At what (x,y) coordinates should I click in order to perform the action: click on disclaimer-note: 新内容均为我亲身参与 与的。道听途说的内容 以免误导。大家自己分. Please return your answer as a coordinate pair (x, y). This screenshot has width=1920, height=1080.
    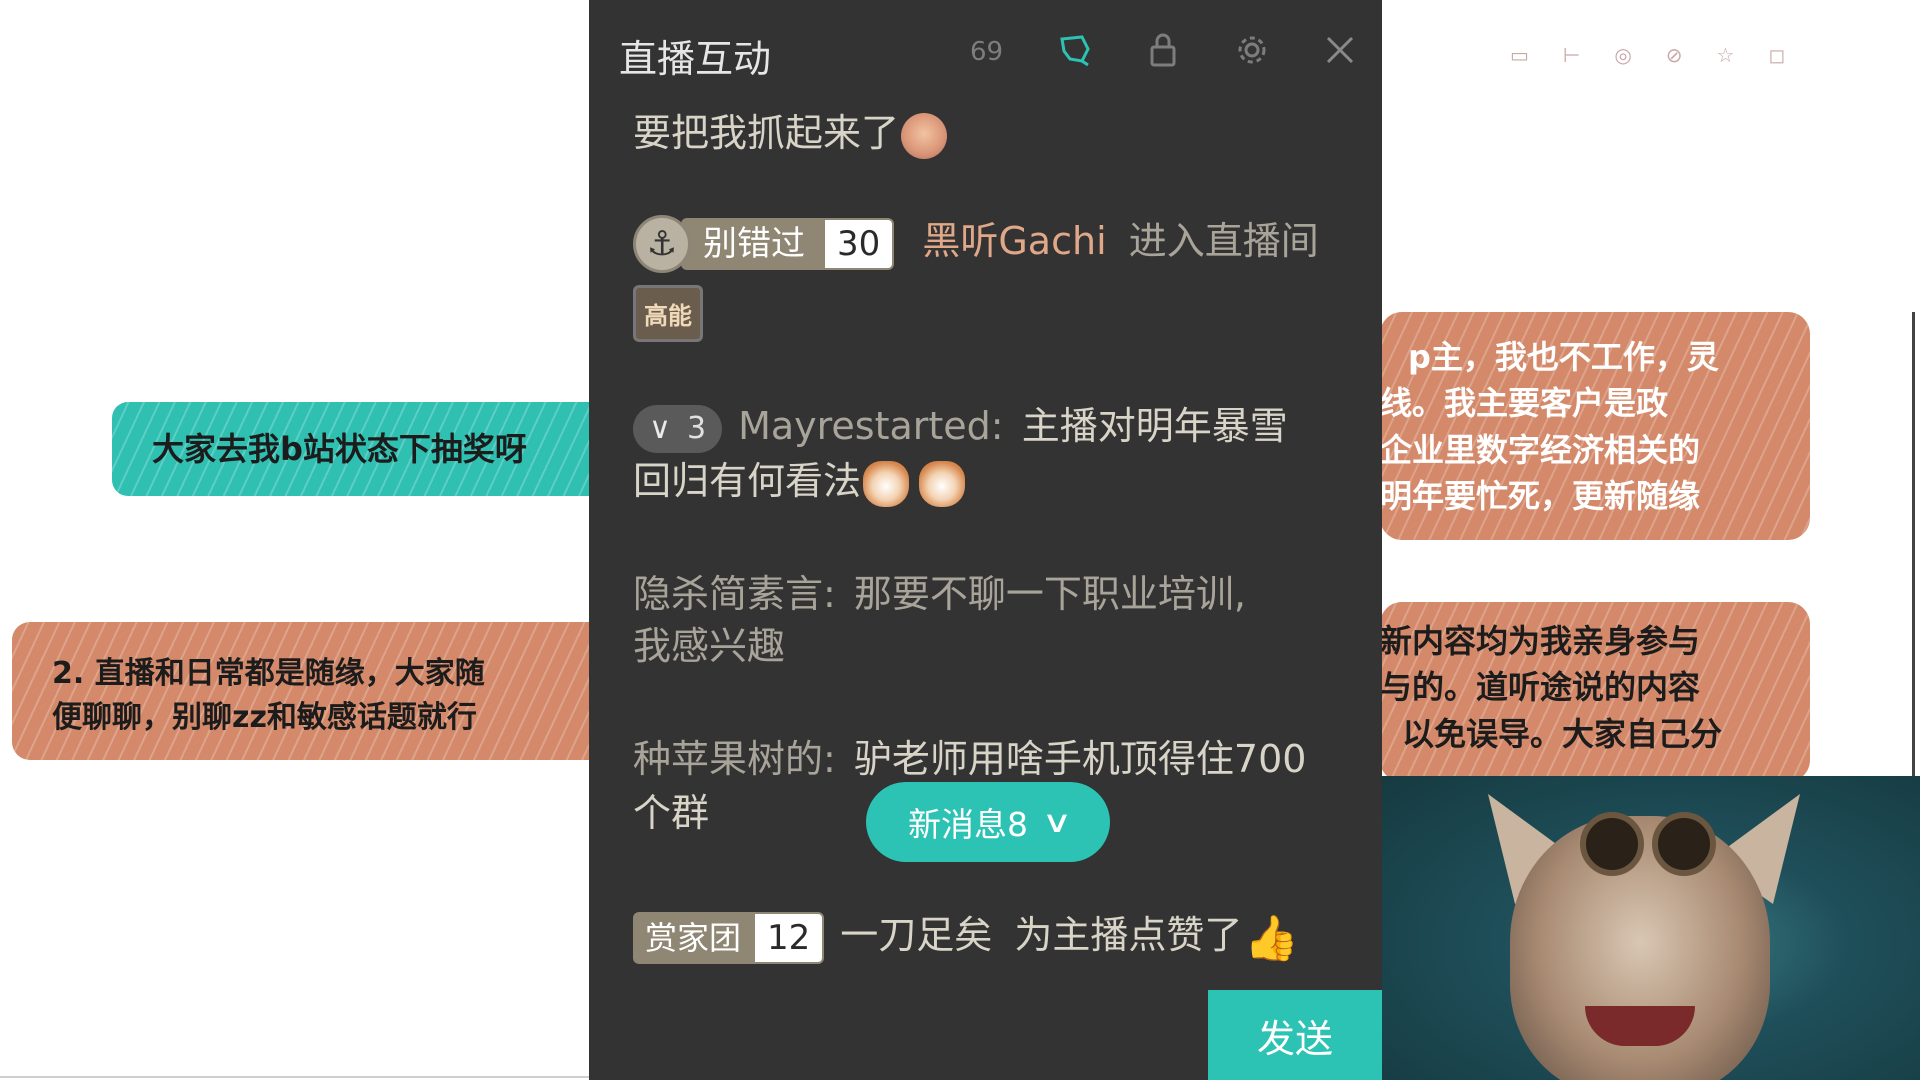
    Looking at the image, I should click on (1595, 692).